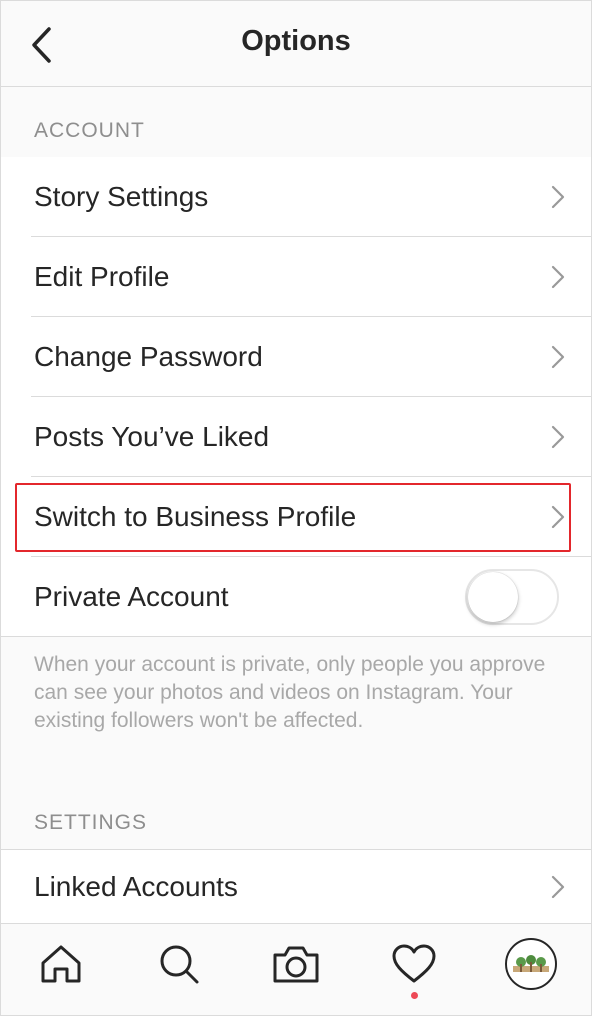 The width and height of the screenshot is (592, 1016). I want to click on toggle-knob, so click(493, 597).